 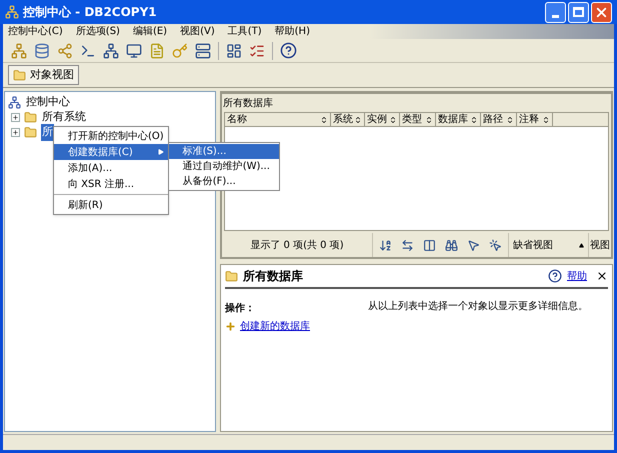 I want to click on tree-item: 所, so click(x=47, y=132).